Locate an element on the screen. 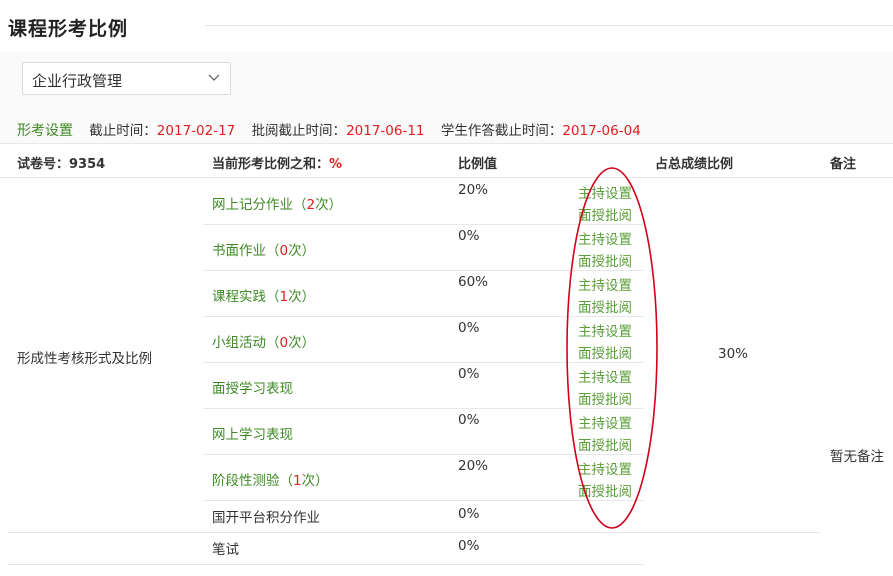  column-header-sum: 当前形考比例之和：% is located at coordinates (277, 162).